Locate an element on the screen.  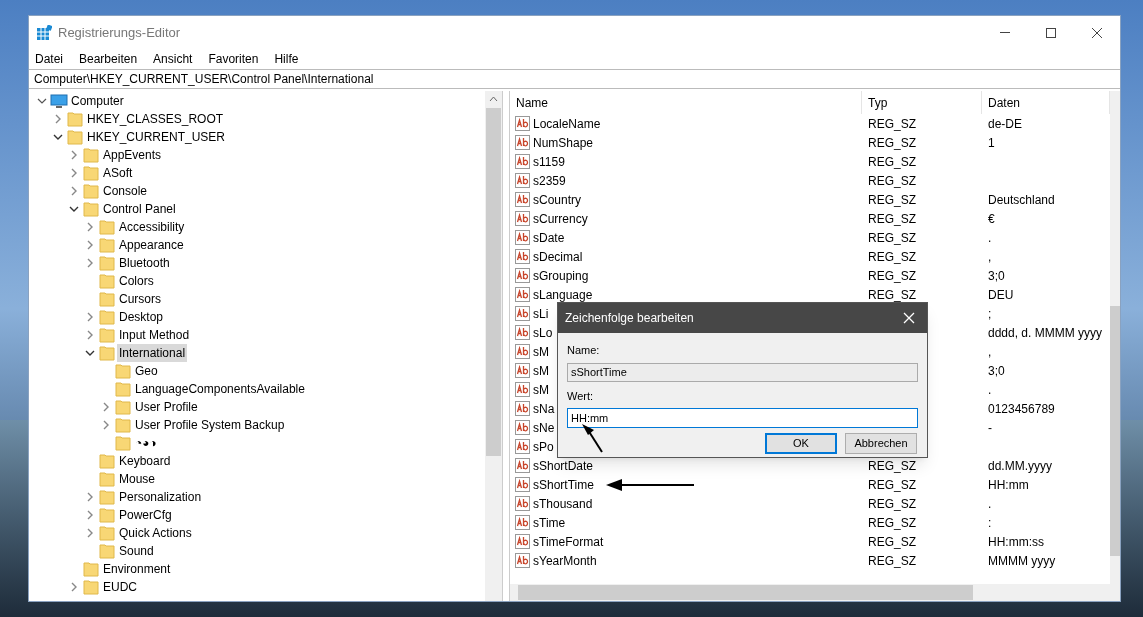
value-name: sPo is located at coordinates (543, 446).